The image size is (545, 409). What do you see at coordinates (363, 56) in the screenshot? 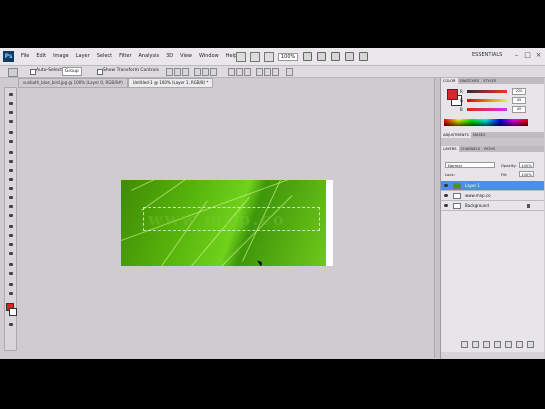
I see `screen-mode-icon` at bounding box center [363, 56].